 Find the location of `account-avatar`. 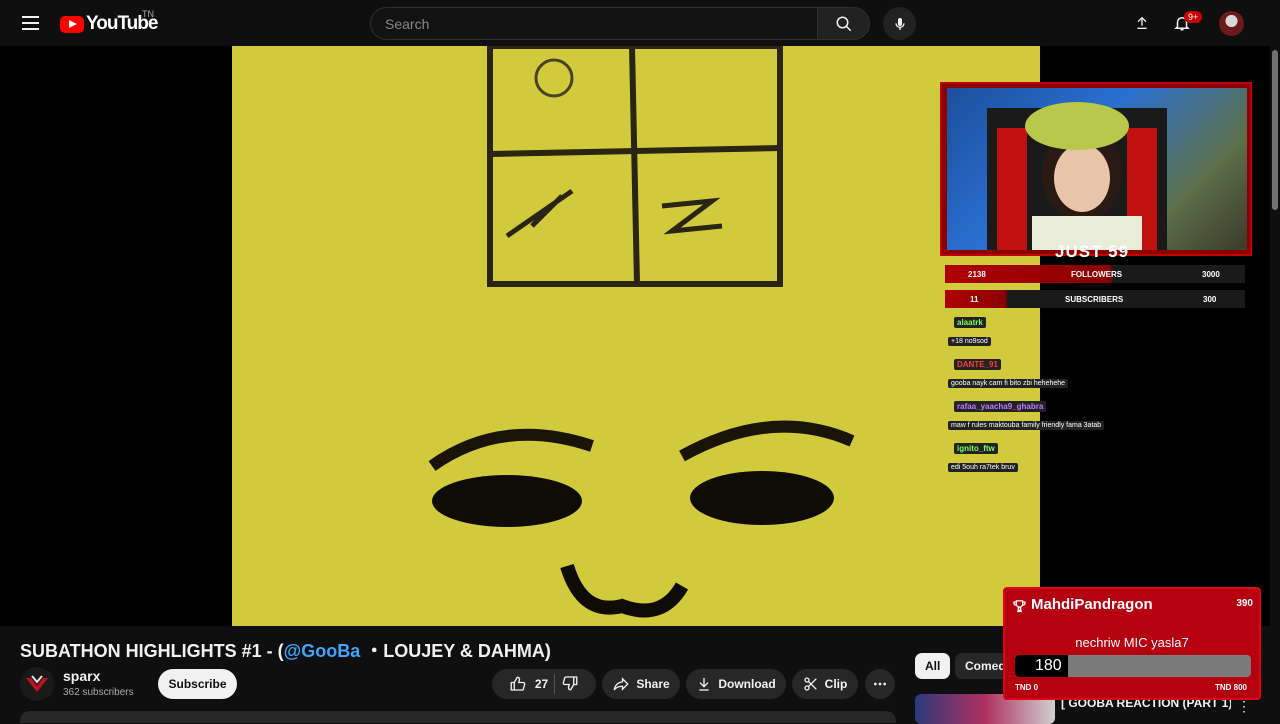

account-avatar is located at coordinates (1231, 23).